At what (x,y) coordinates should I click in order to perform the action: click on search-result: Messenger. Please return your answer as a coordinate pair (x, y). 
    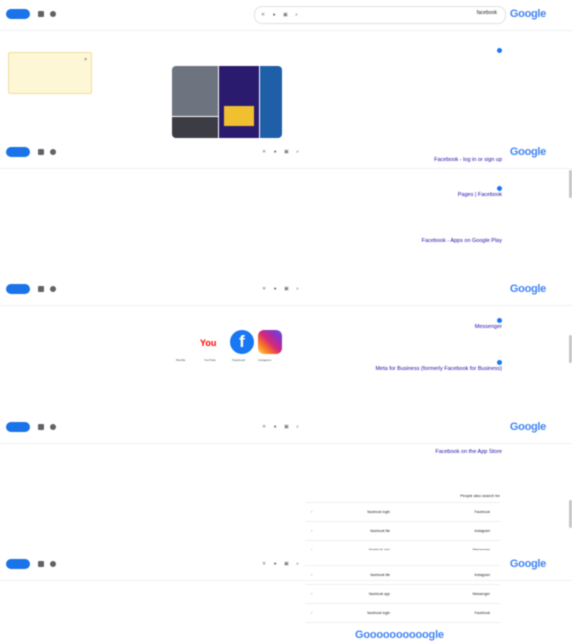
    Looking at the image, I should click on (397, 326).